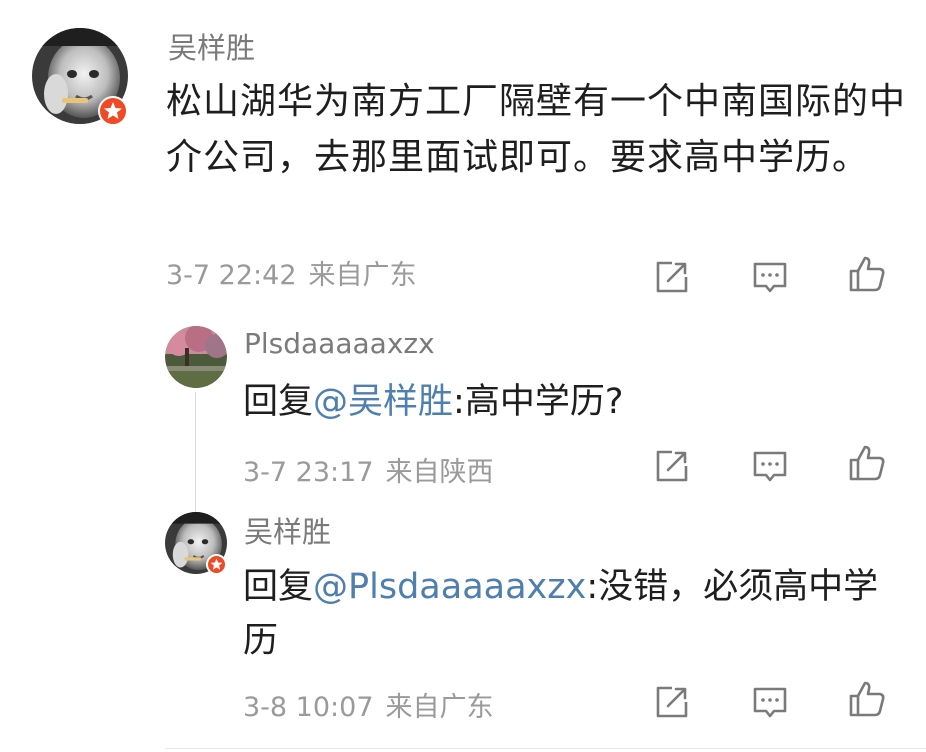  I want to click on reply-meta: 3-8 10:07 来自广东, so click(368, 708).